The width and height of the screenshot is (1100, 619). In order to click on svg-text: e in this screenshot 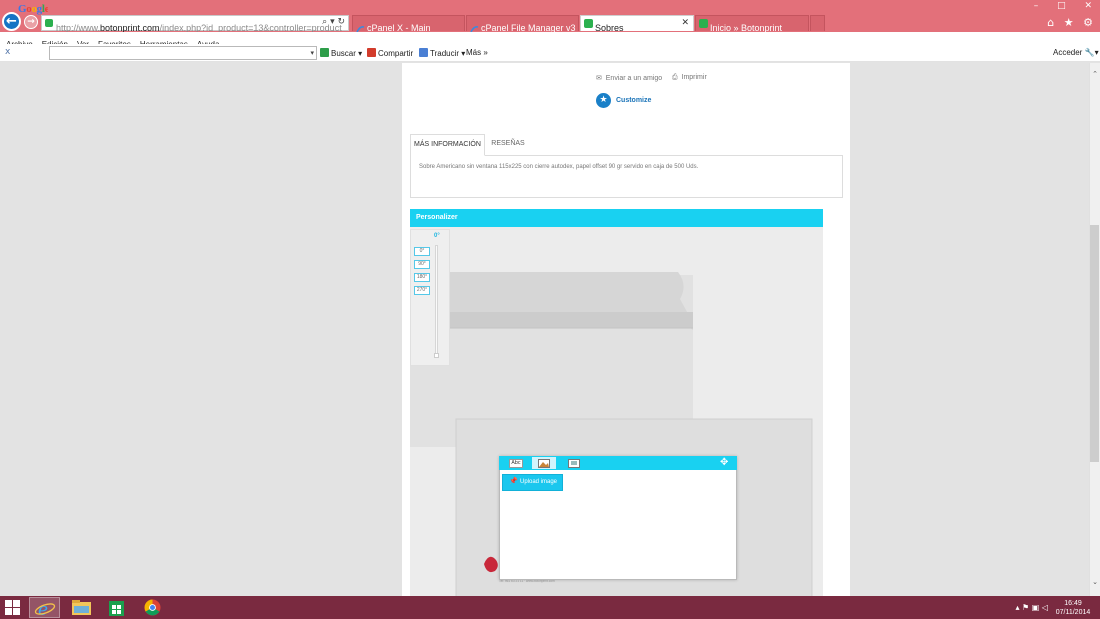, I will do `click(43, 609)`.